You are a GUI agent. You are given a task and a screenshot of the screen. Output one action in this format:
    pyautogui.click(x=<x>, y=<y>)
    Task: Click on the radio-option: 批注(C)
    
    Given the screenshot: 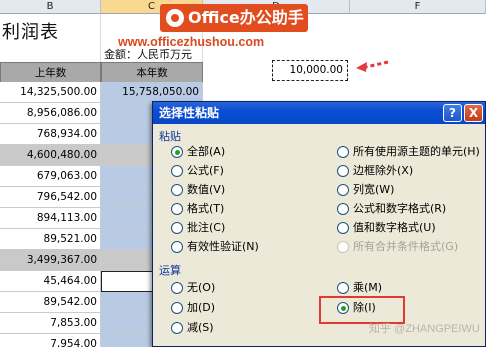 What is the action you would take?
    pyautogui.click(x=198, y=228)
    